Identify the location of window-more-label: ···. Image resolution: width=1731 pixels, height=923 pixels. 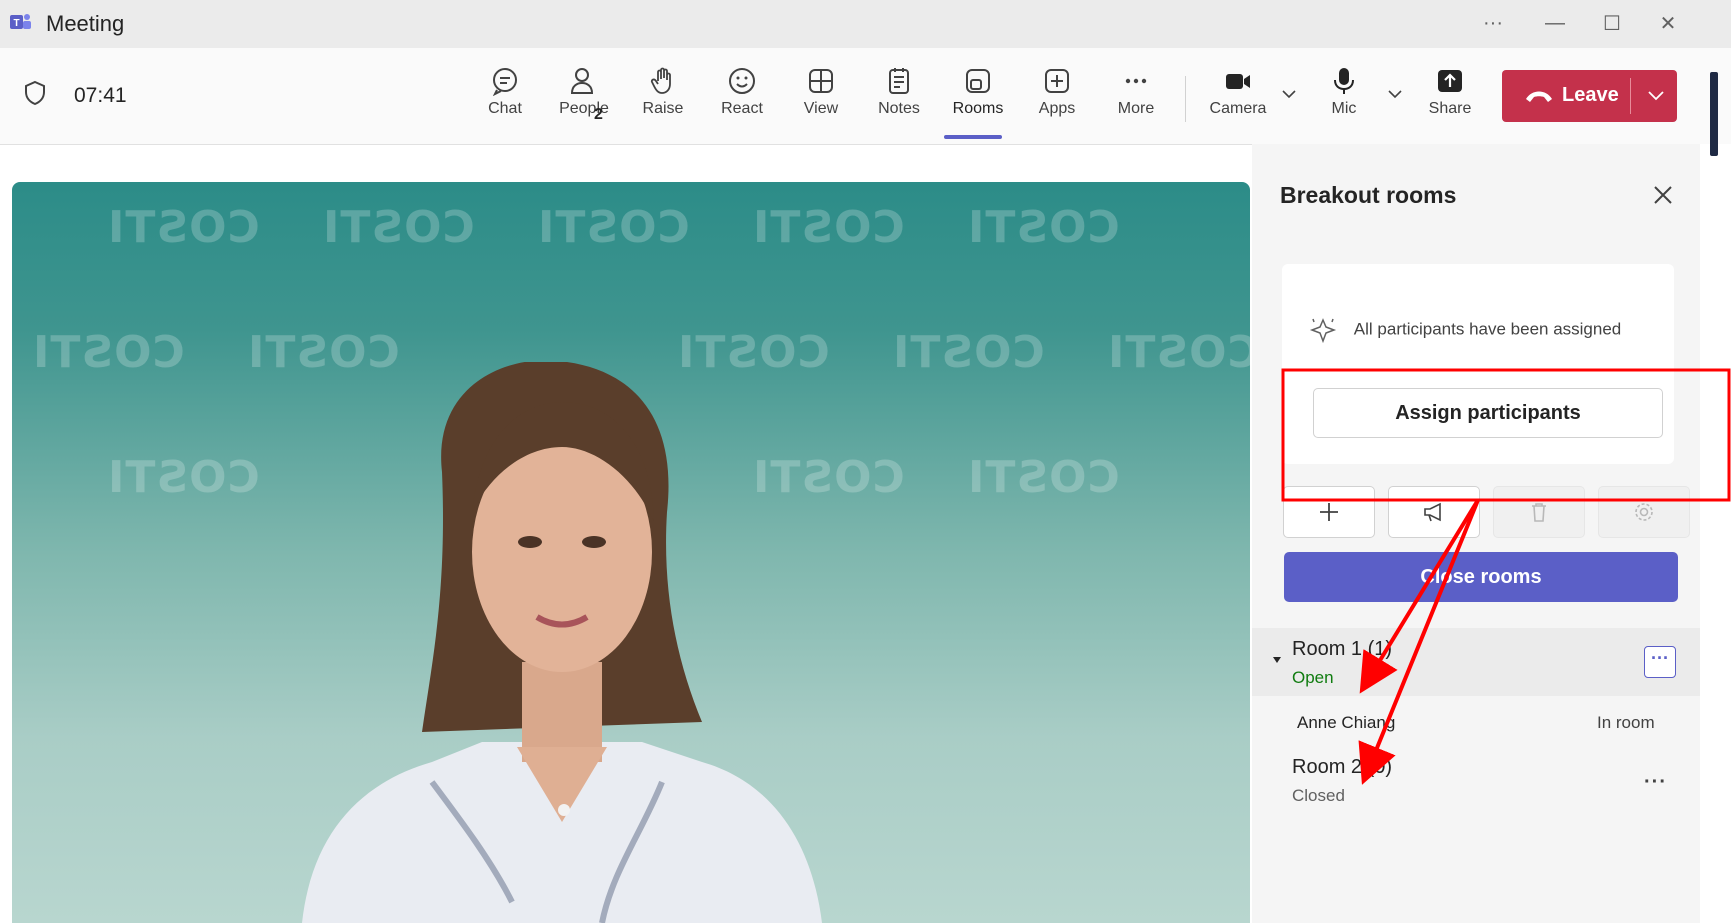
(1493, 22).